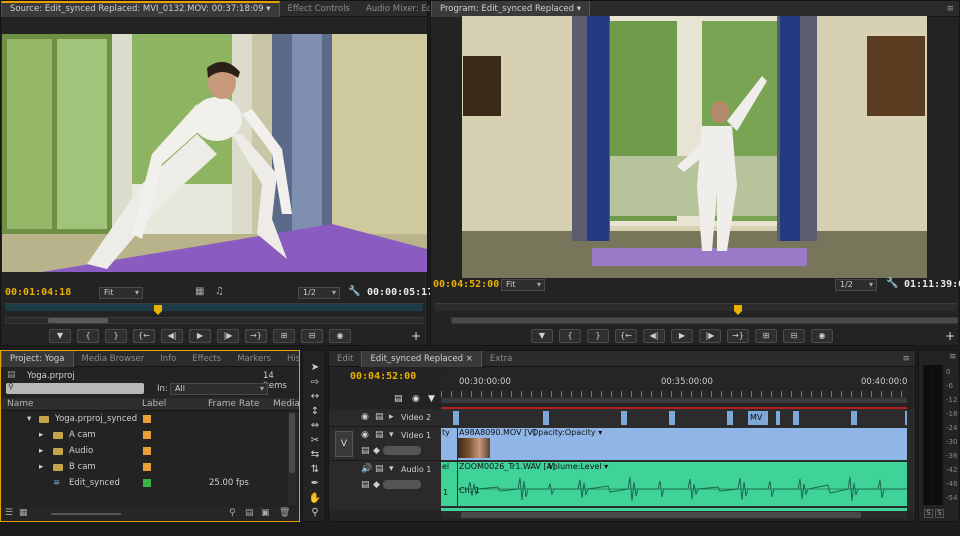  Describe the element at coordinates (449, 444) in the screenshot. I see `clip-video1-prev: ty` at that location.